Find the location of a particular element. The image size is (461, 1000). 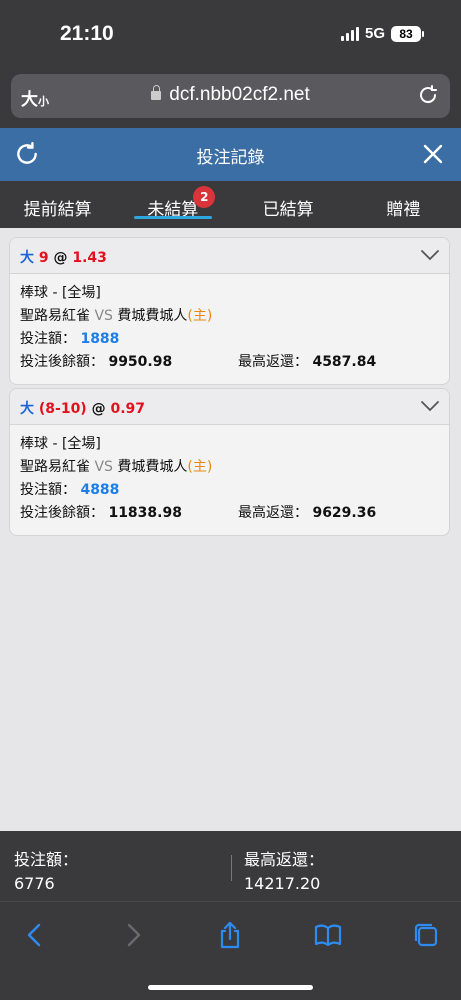

status-bar: 21:10 5G 83 is located at coordinates (230, 35).